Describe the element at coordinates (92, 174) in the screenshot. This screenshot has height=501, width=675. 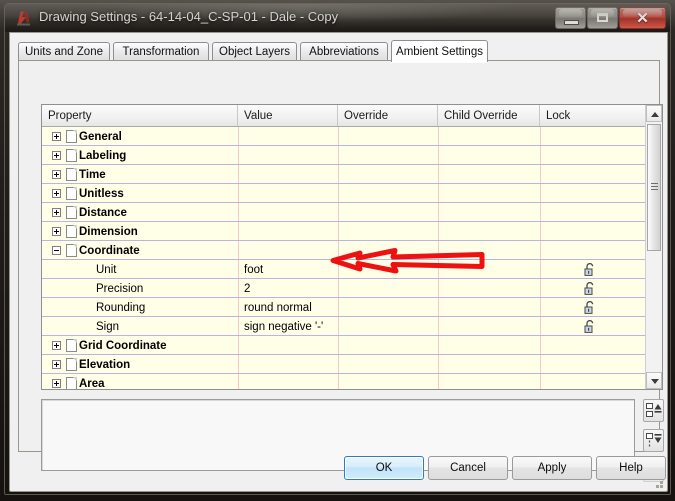
I see `property-label: Time` at that location.